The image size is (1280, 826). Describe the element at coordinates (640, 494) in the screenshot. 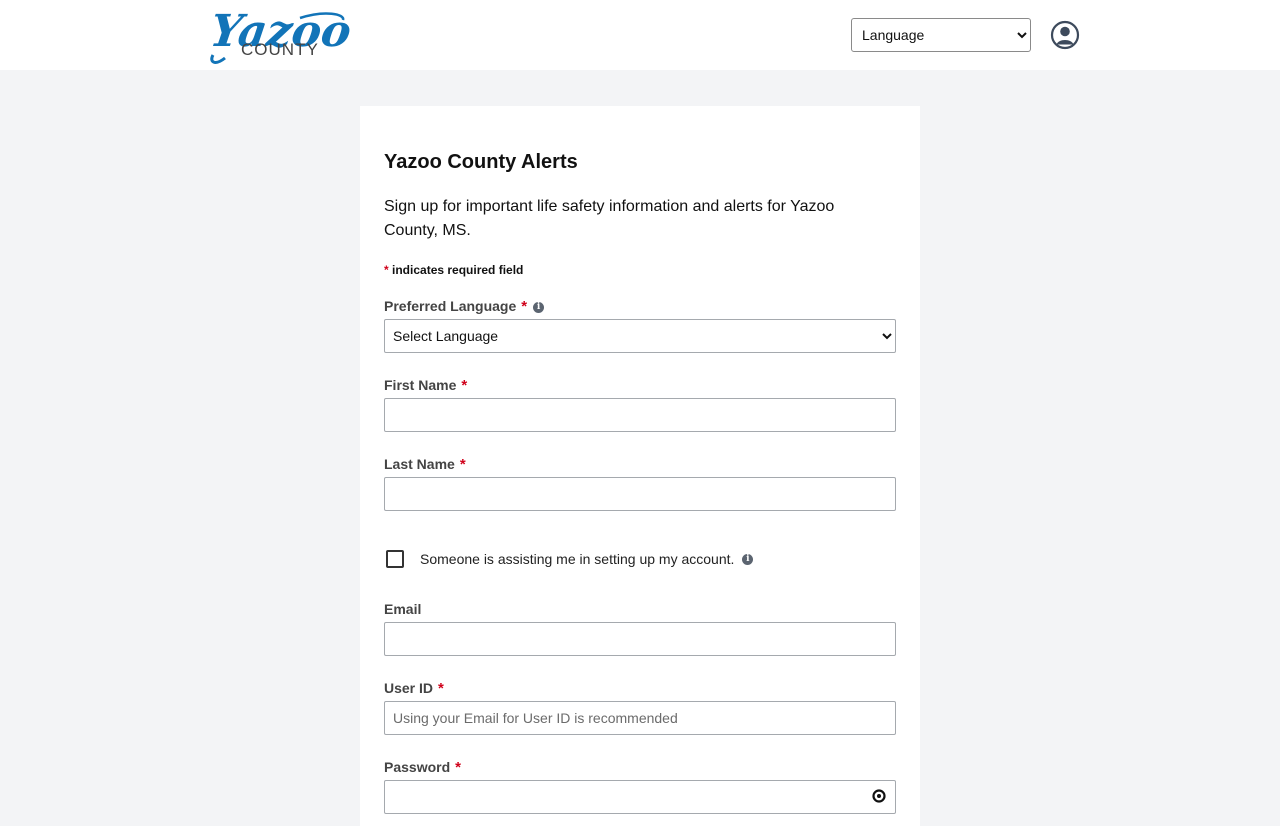

I see `last-name-input` at that location.